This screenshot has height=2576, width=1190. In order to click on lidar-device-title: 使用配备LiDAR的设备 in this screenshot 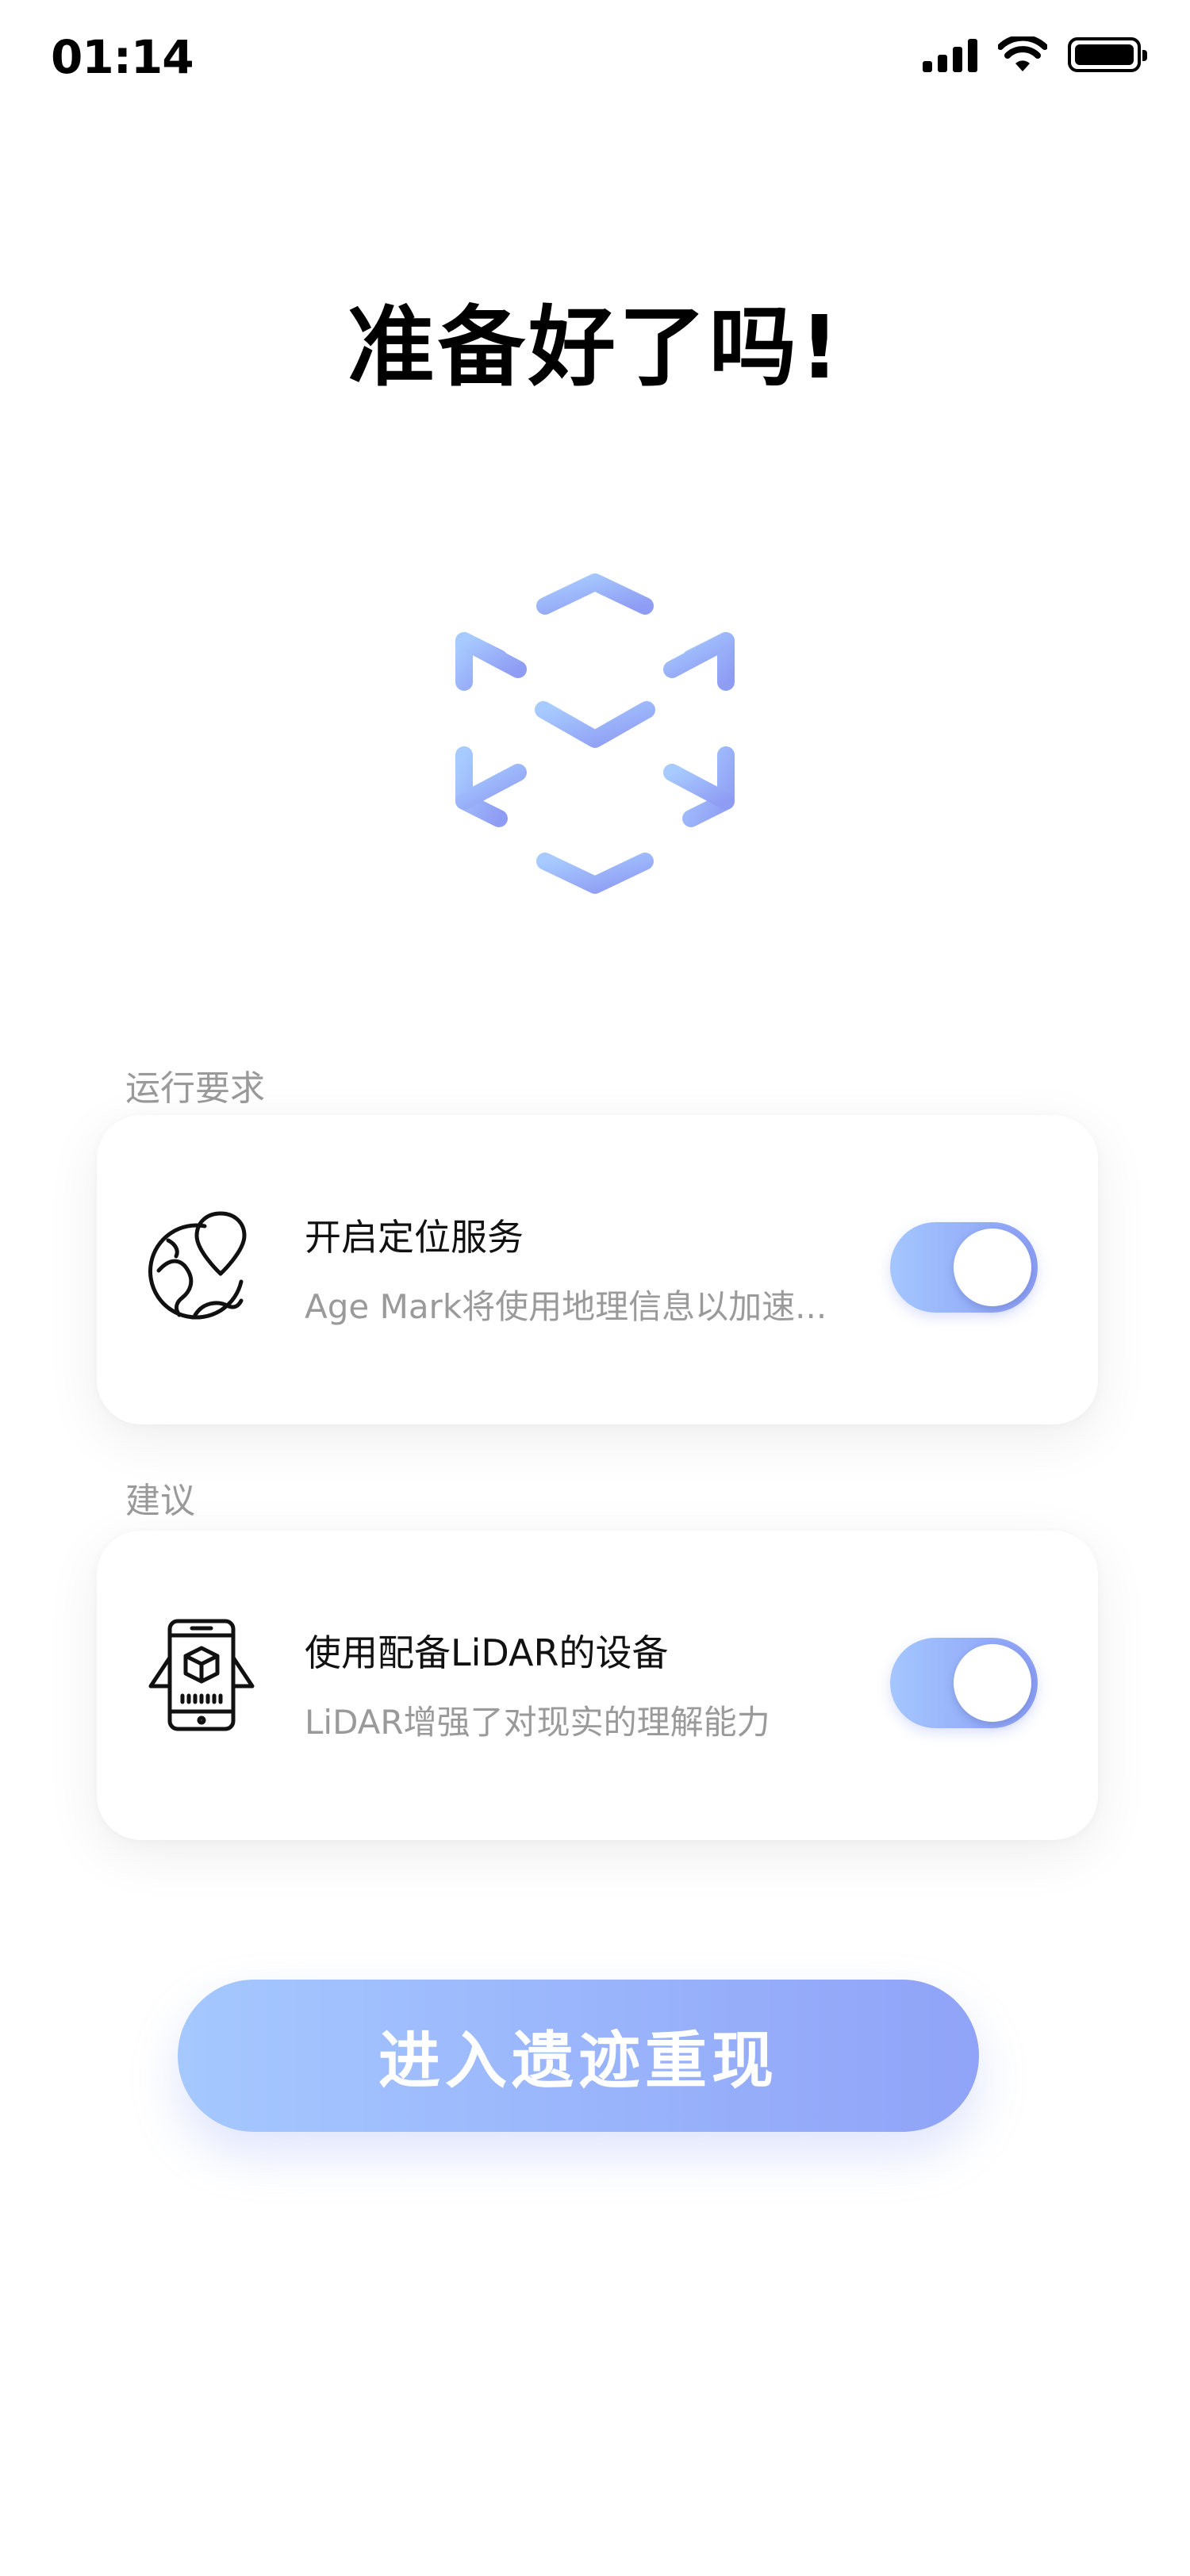, I will do `click(487, 1652)`.